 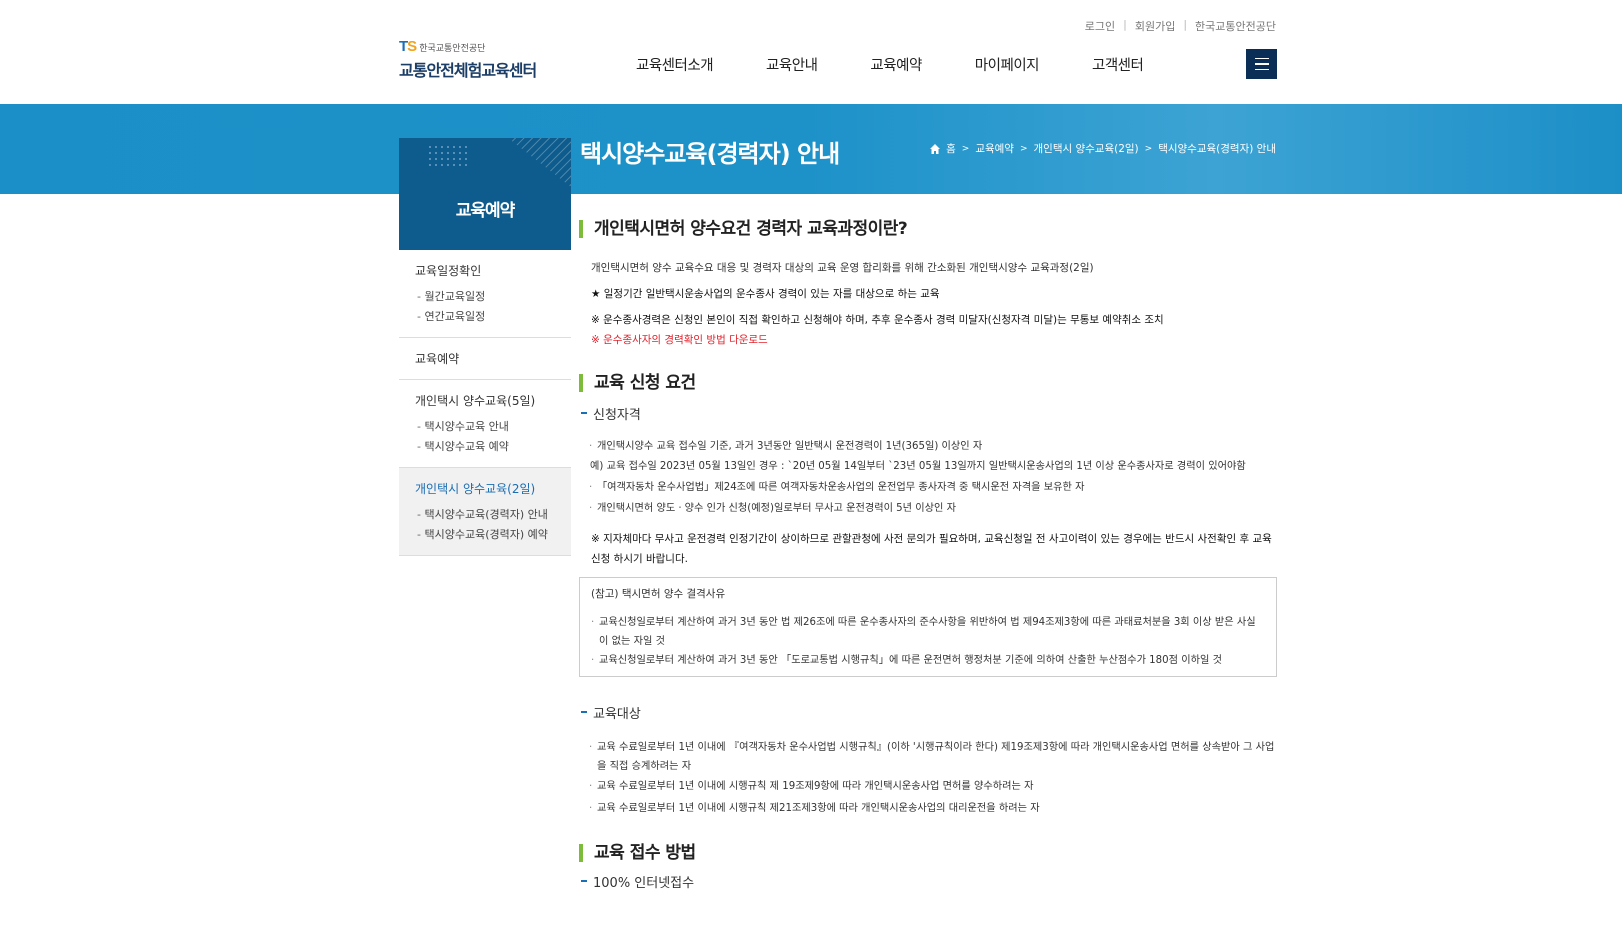 What do you see at coordinates (928, 340) in the screenshot?
I see `career-check-download-link: ※ 운수종사자의 경력확인 방법 다운로드` at bounding box center [928, 340].